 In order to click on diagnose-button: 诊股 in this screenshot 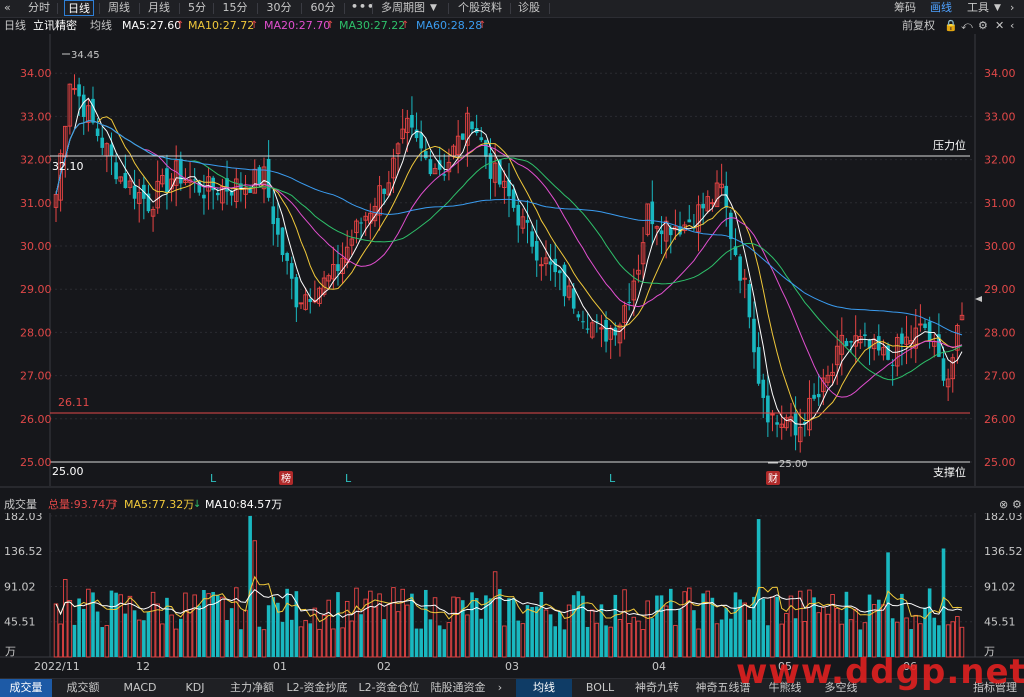, I will do `click(529, 8)`.